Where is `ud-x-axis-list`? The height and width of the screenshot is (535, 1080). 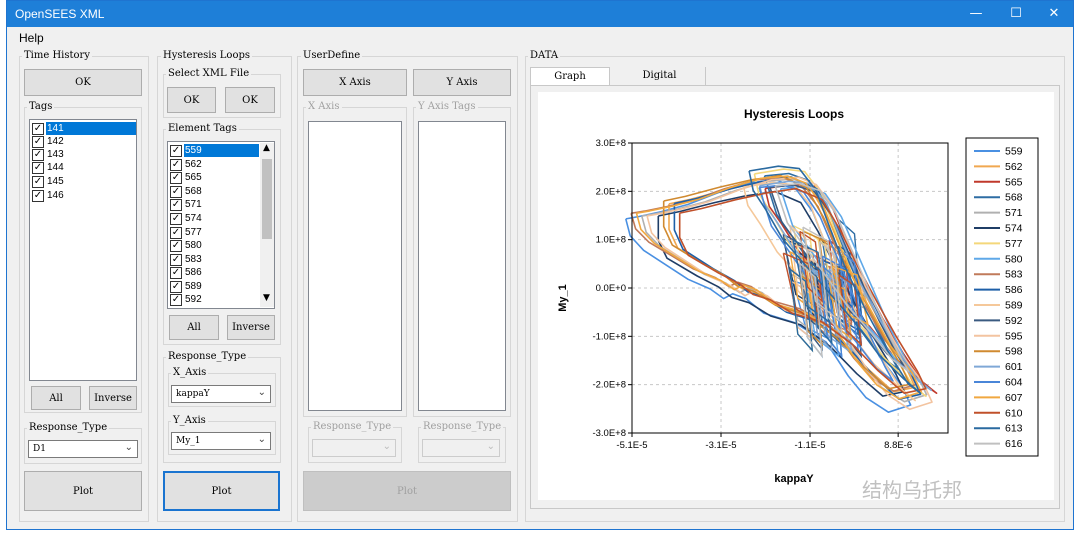
ud-x-axis-list is located at coordinates (355, 266).